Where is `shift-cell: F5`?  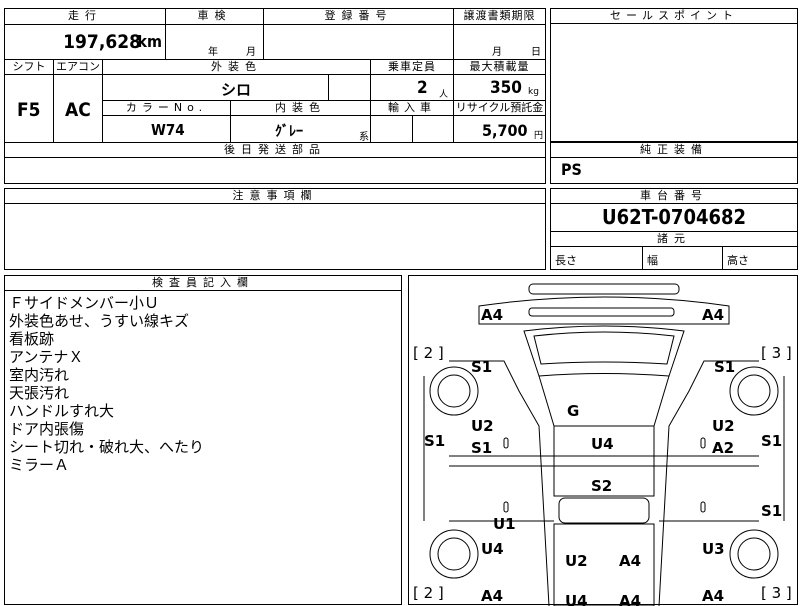 shift-cell: F5 is located at coordinates (29, 109).